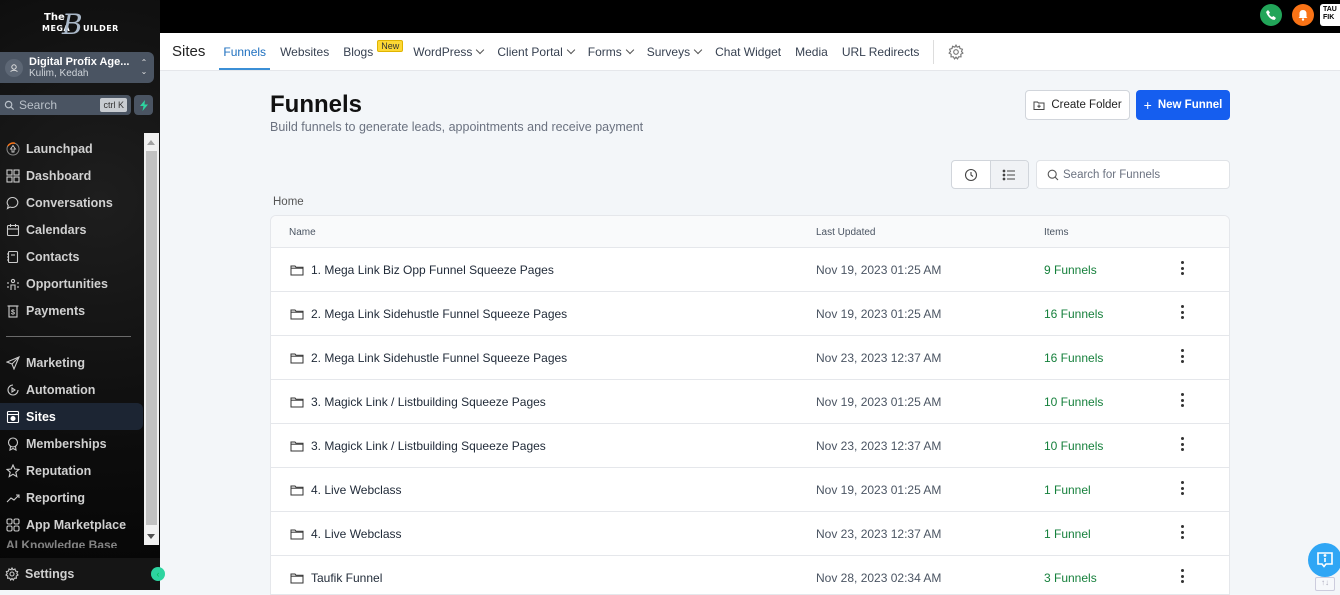 Image resolution: width=1340 pixels, height=595 pixels. I want to click on account-switcher: Digital Profix Age... Kulim, Kedah ⌃ ⌄, so click(77, 67).